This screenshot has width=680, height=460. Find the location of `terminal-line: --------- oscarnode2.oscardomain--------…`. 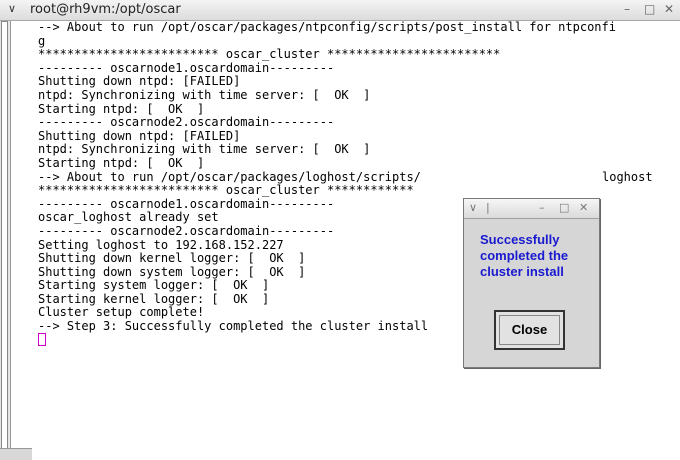

terminal-line: --------- oscarnode2.oscardomain--------… is located at coordinates (186, 122).